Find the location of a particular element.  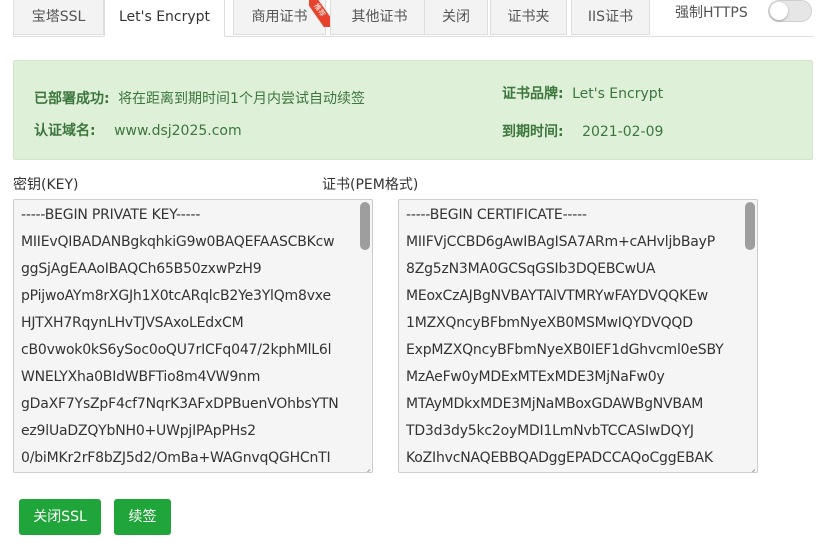

cert-label: 证书(PEM格式) is located at coordinates (370, 185).